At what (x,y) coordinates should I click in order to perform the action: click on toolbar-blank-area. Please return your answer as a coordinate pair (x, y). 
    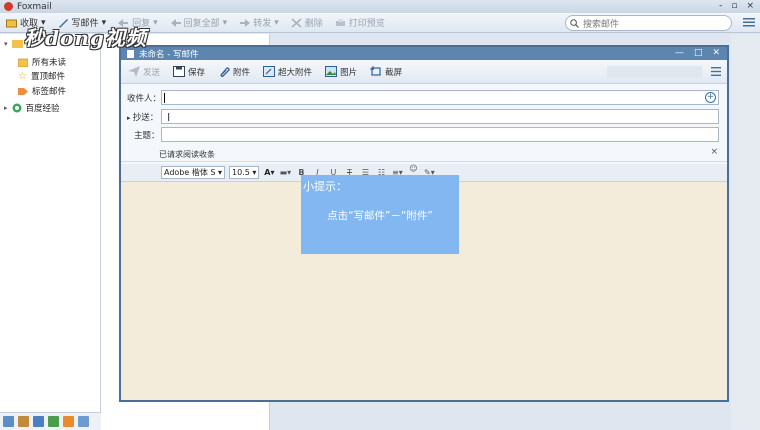
    Looking at the image, I should click on (654, 72).